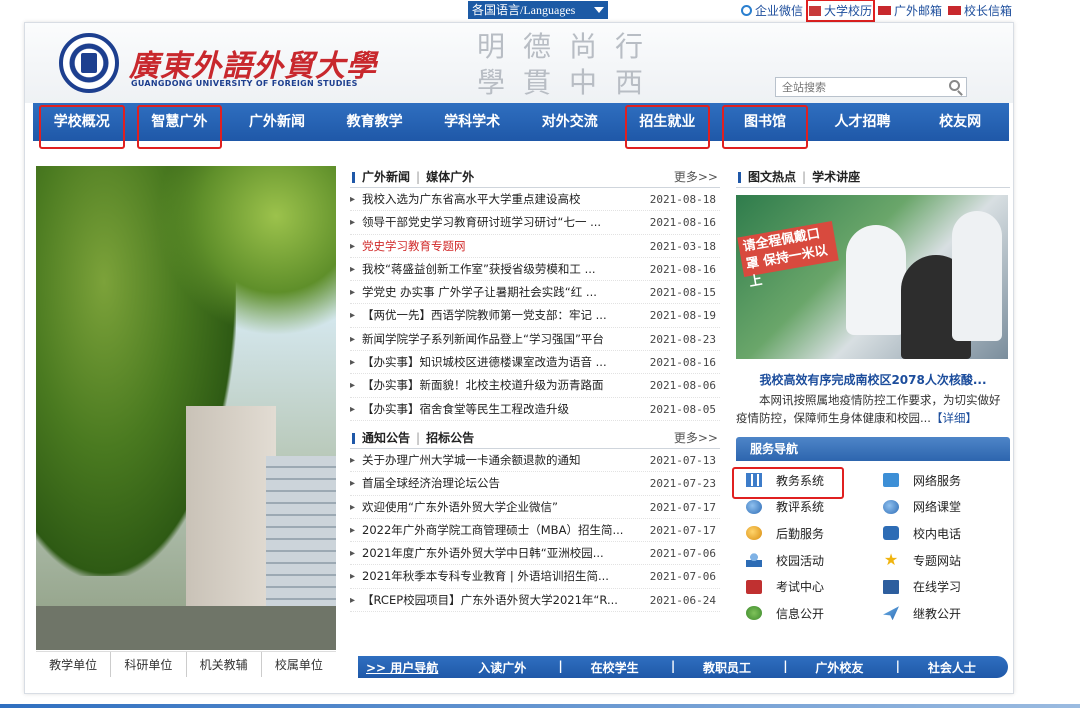  Describe the element at coordinates (960, 122) in the screenshot. I see `nav-item-alumni: 校友网` at that location.